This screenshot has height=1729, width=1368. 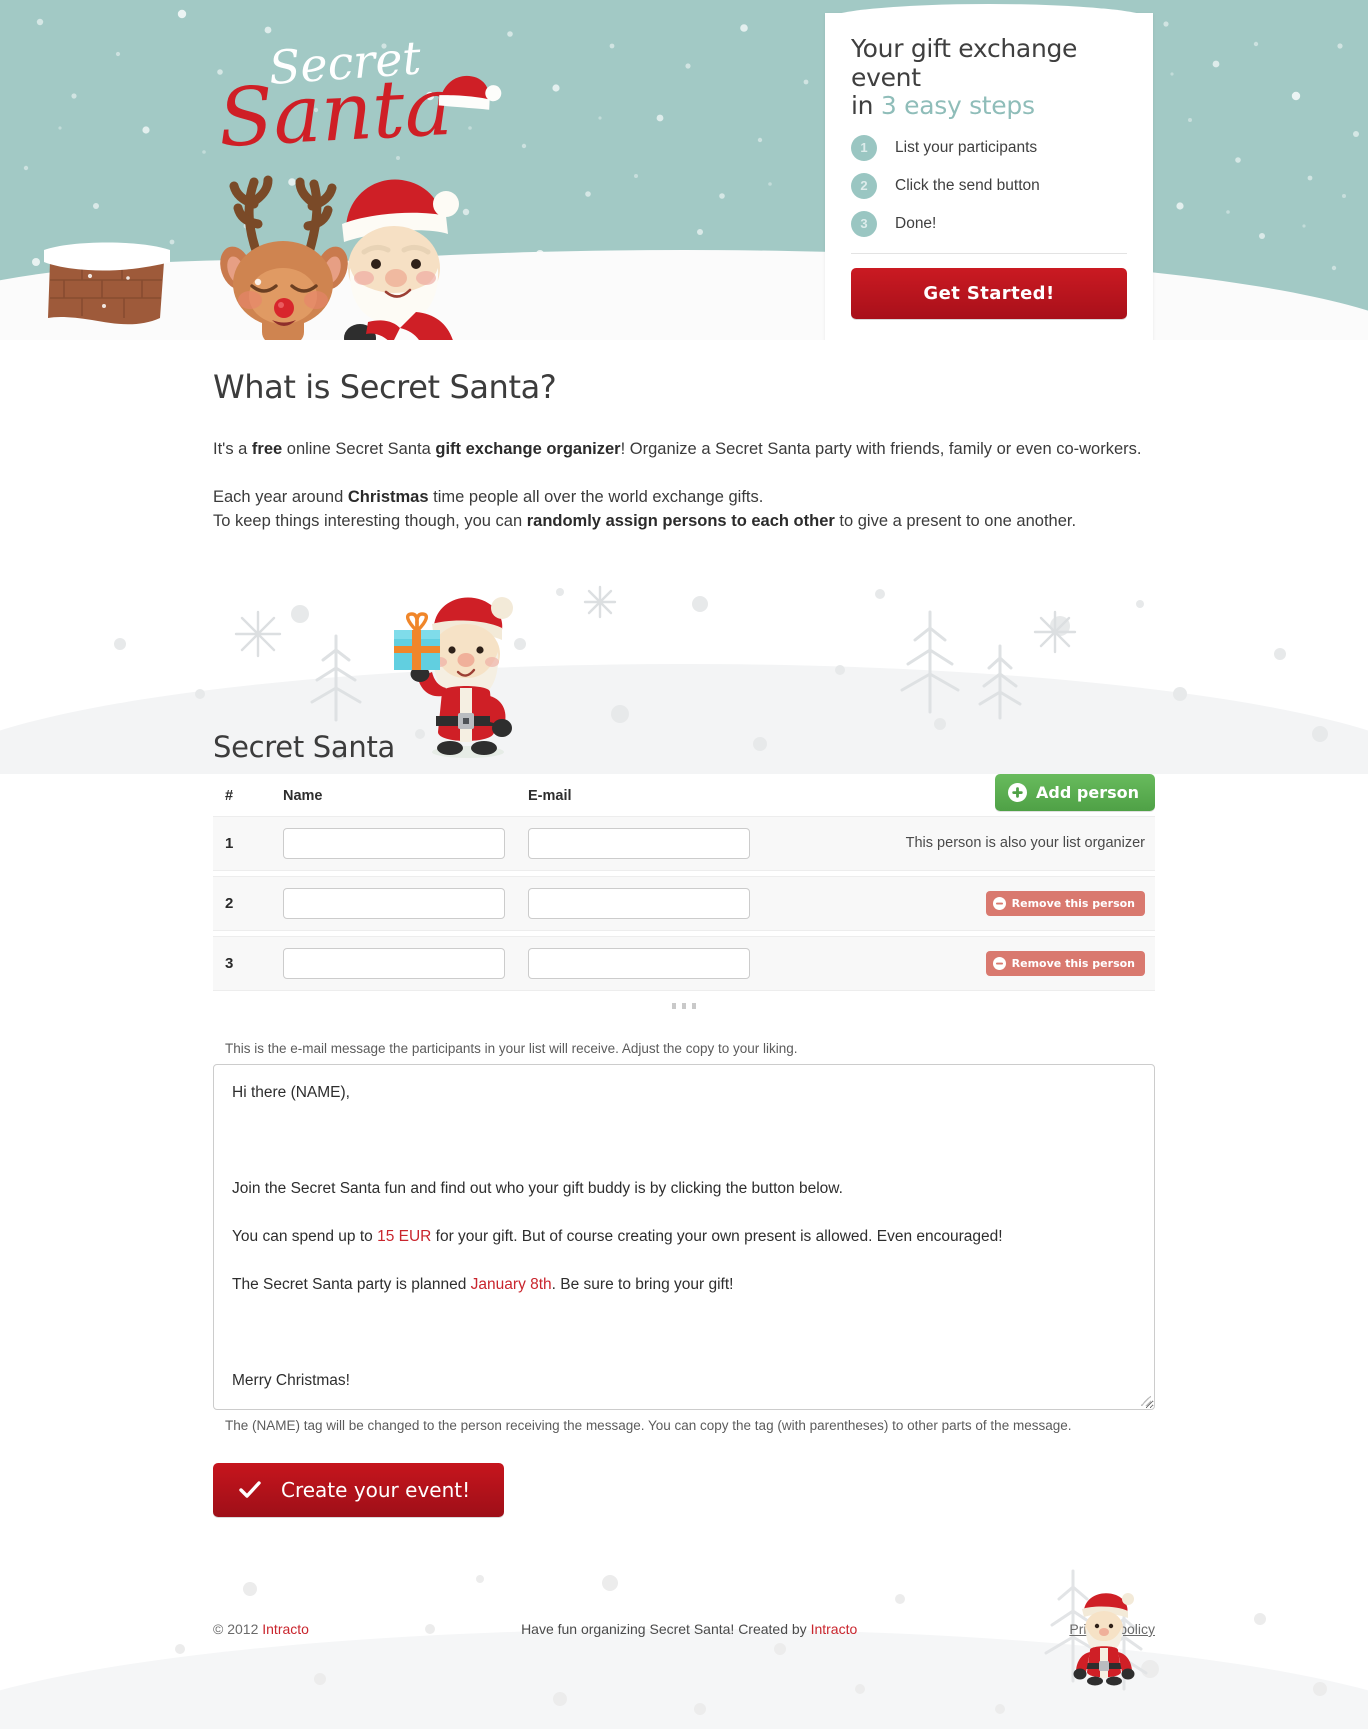 What do you see at coordinates (376, 1489) in the screenshot?
I see `create-event-label: Create your event!` at bounding box center [376, 1489].